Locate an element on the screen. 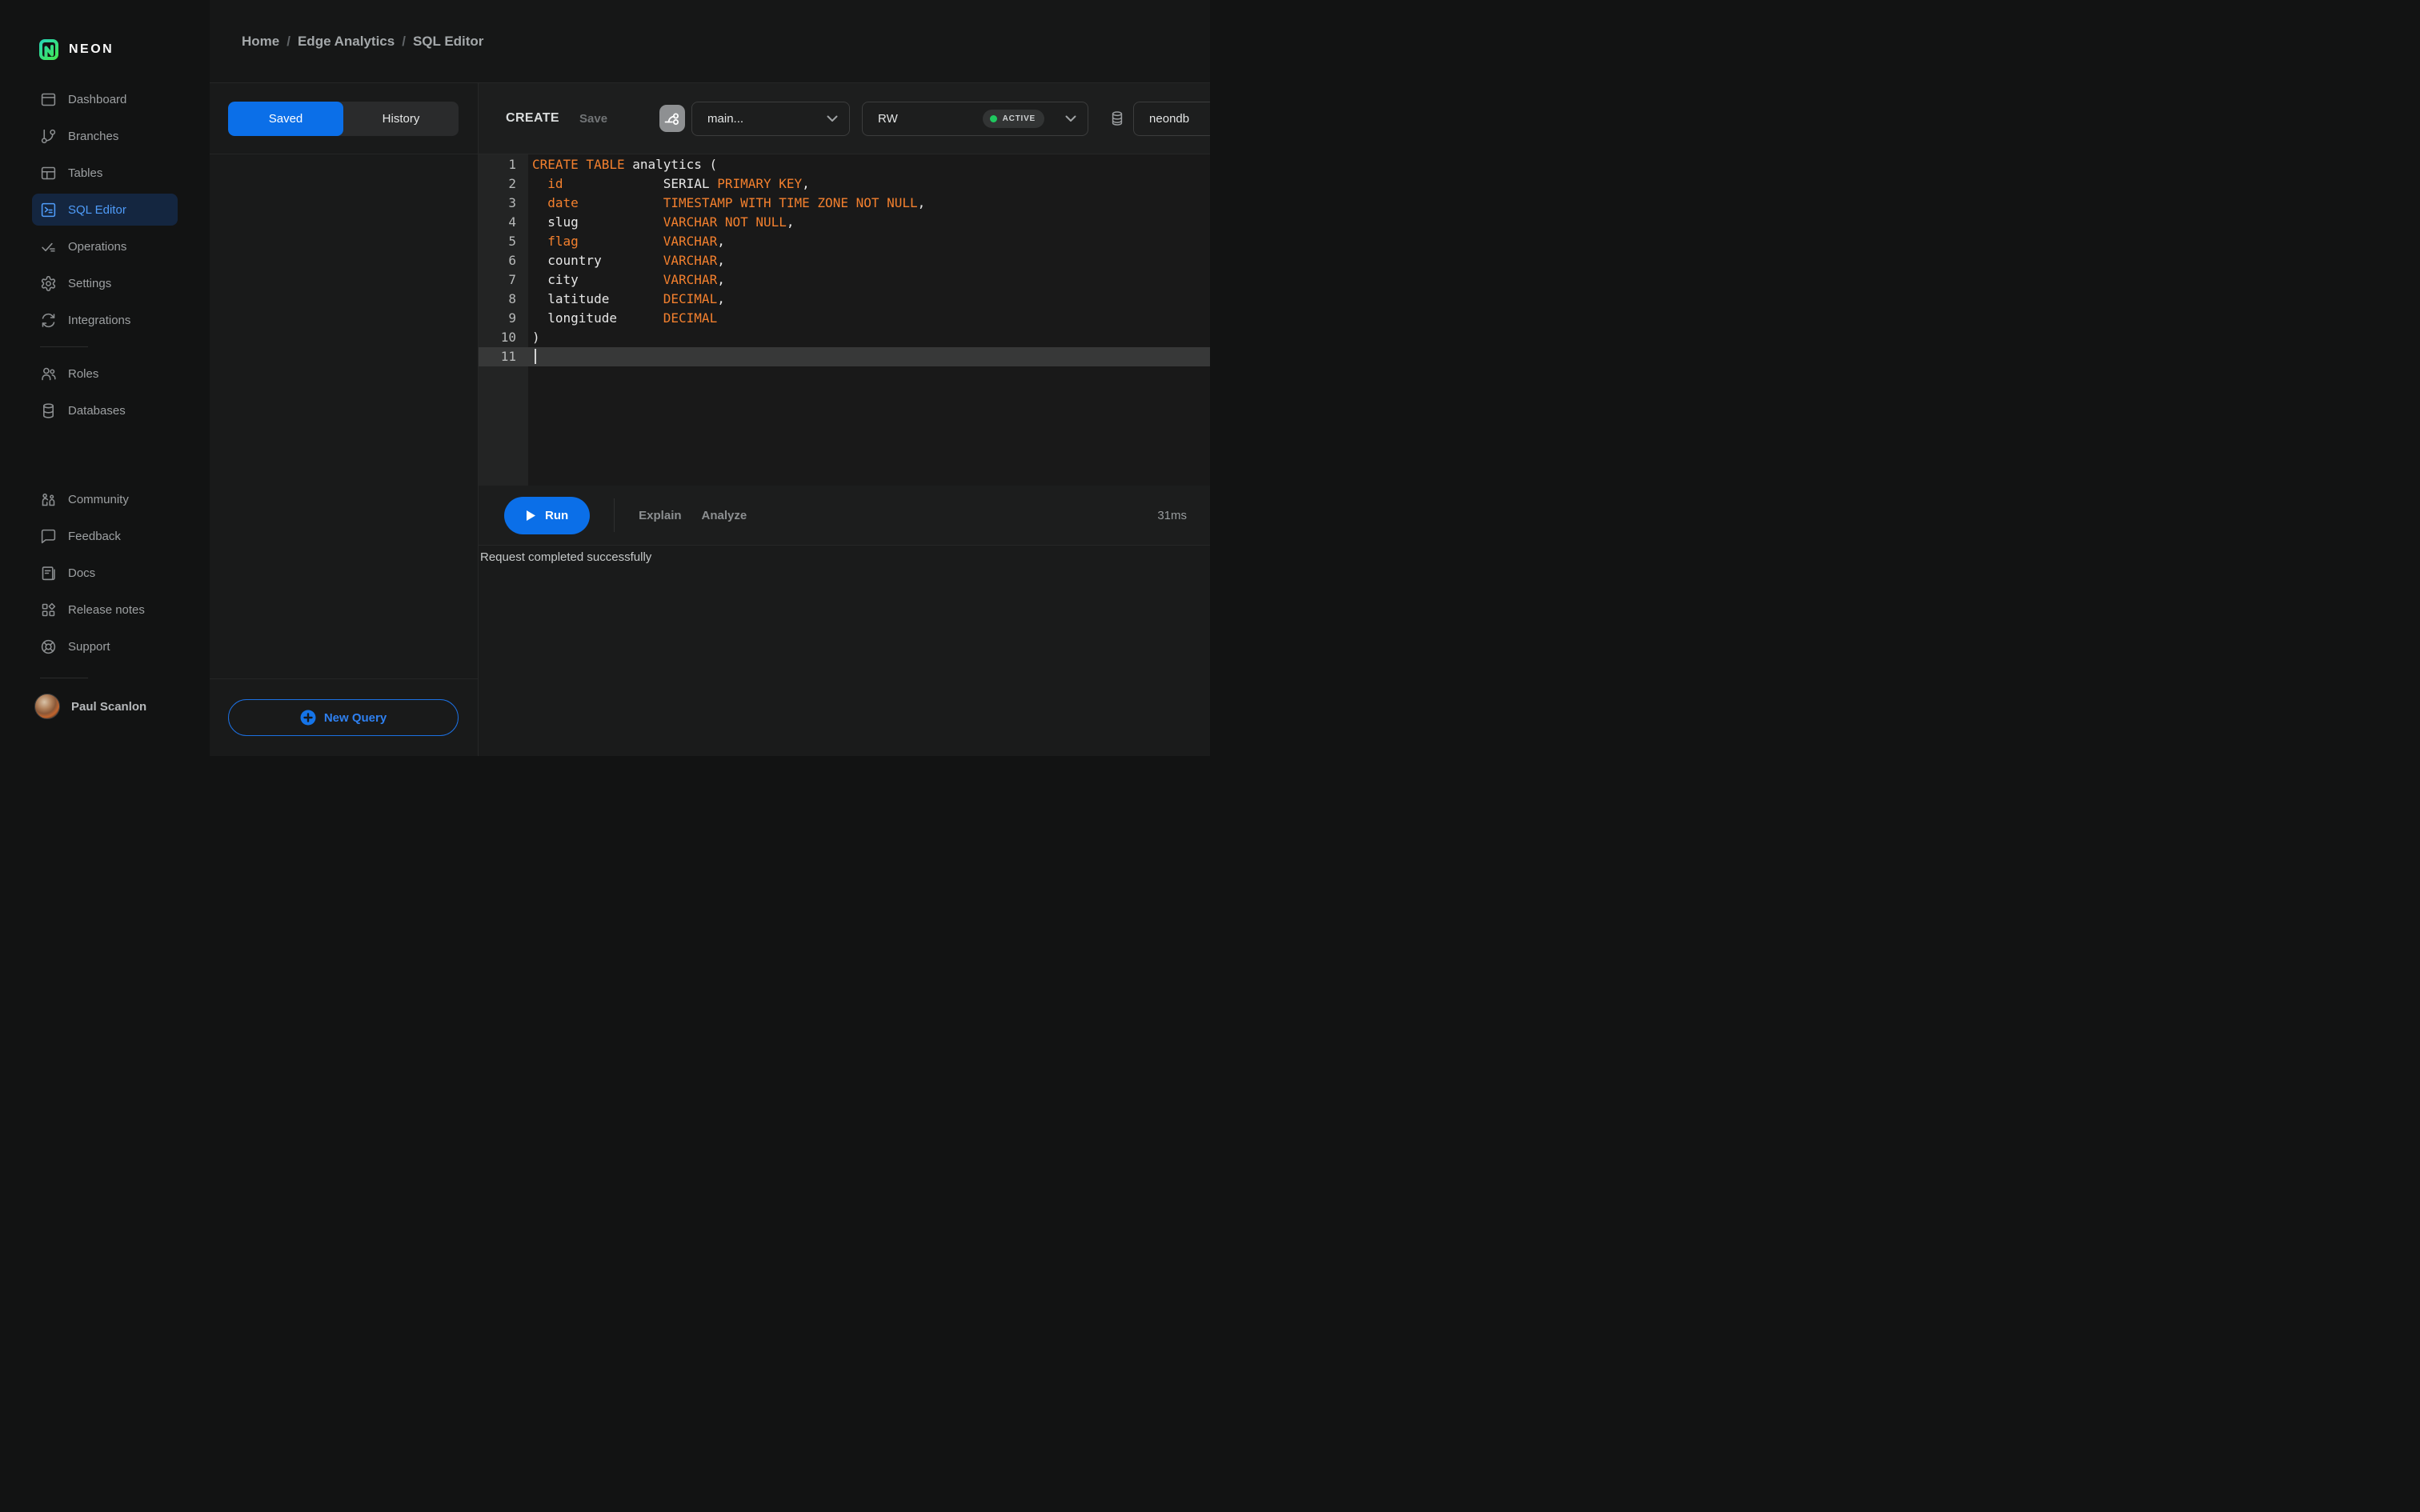 Image resolution: width=2420 pixels, height=1512 pixels. queries-tab-switcher: Saved History is located at coordinates (343, 118).